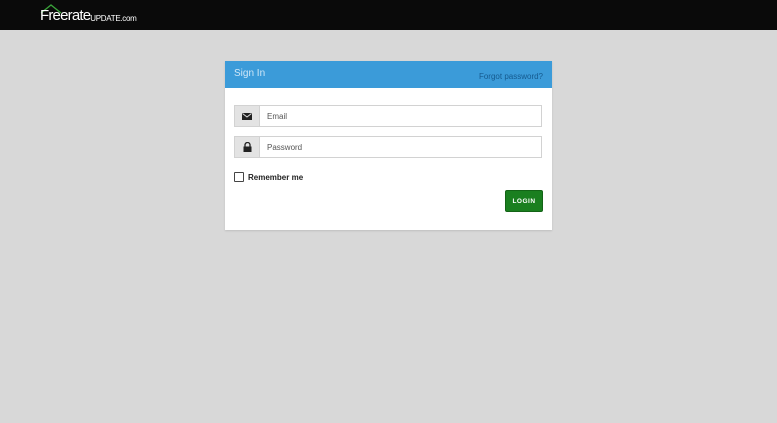 The image size is (777, 423). Describe the element at coordinates (511, 76) in the screenshot. I see `forgot-password-link: Forgot password?` at that location.